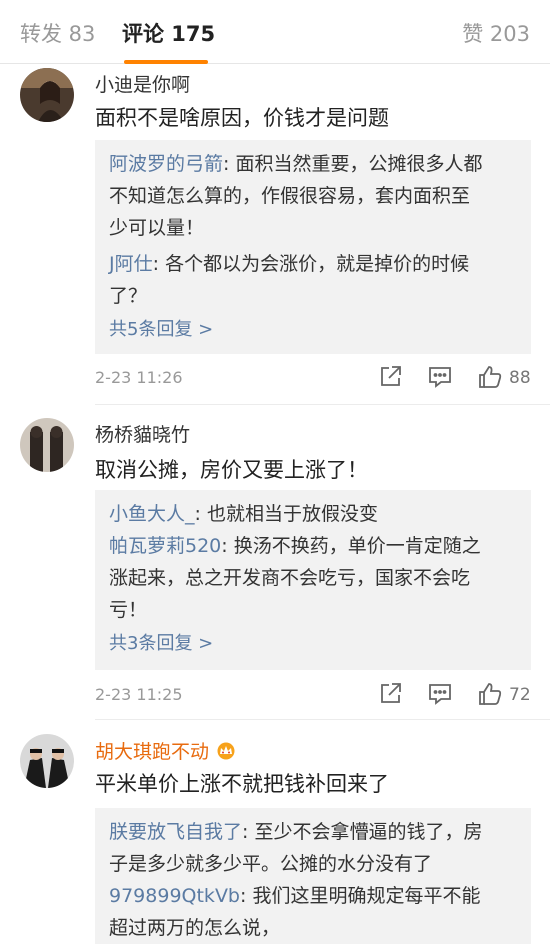 The height and width of the screenshot is (944, 550). What do you see at coordinates (242, 118) in the screenshot?
I see `comment-text: 面积不是啥原因，价钱才是问题` at bounding box center [242, 118].